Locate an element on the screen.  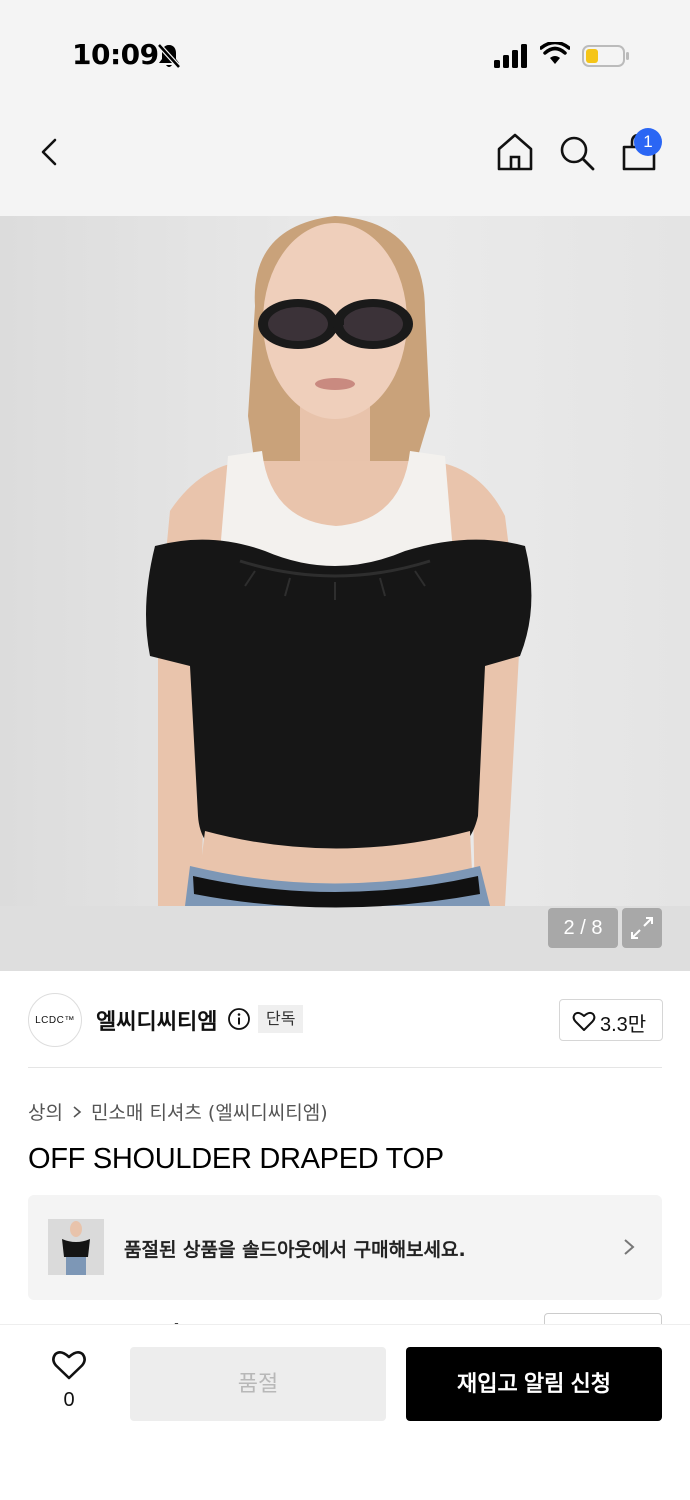
soldout-banner: 품절된 상품을 솔드아웃에서 구매해보세요. is located at coordinates (345, 1247).